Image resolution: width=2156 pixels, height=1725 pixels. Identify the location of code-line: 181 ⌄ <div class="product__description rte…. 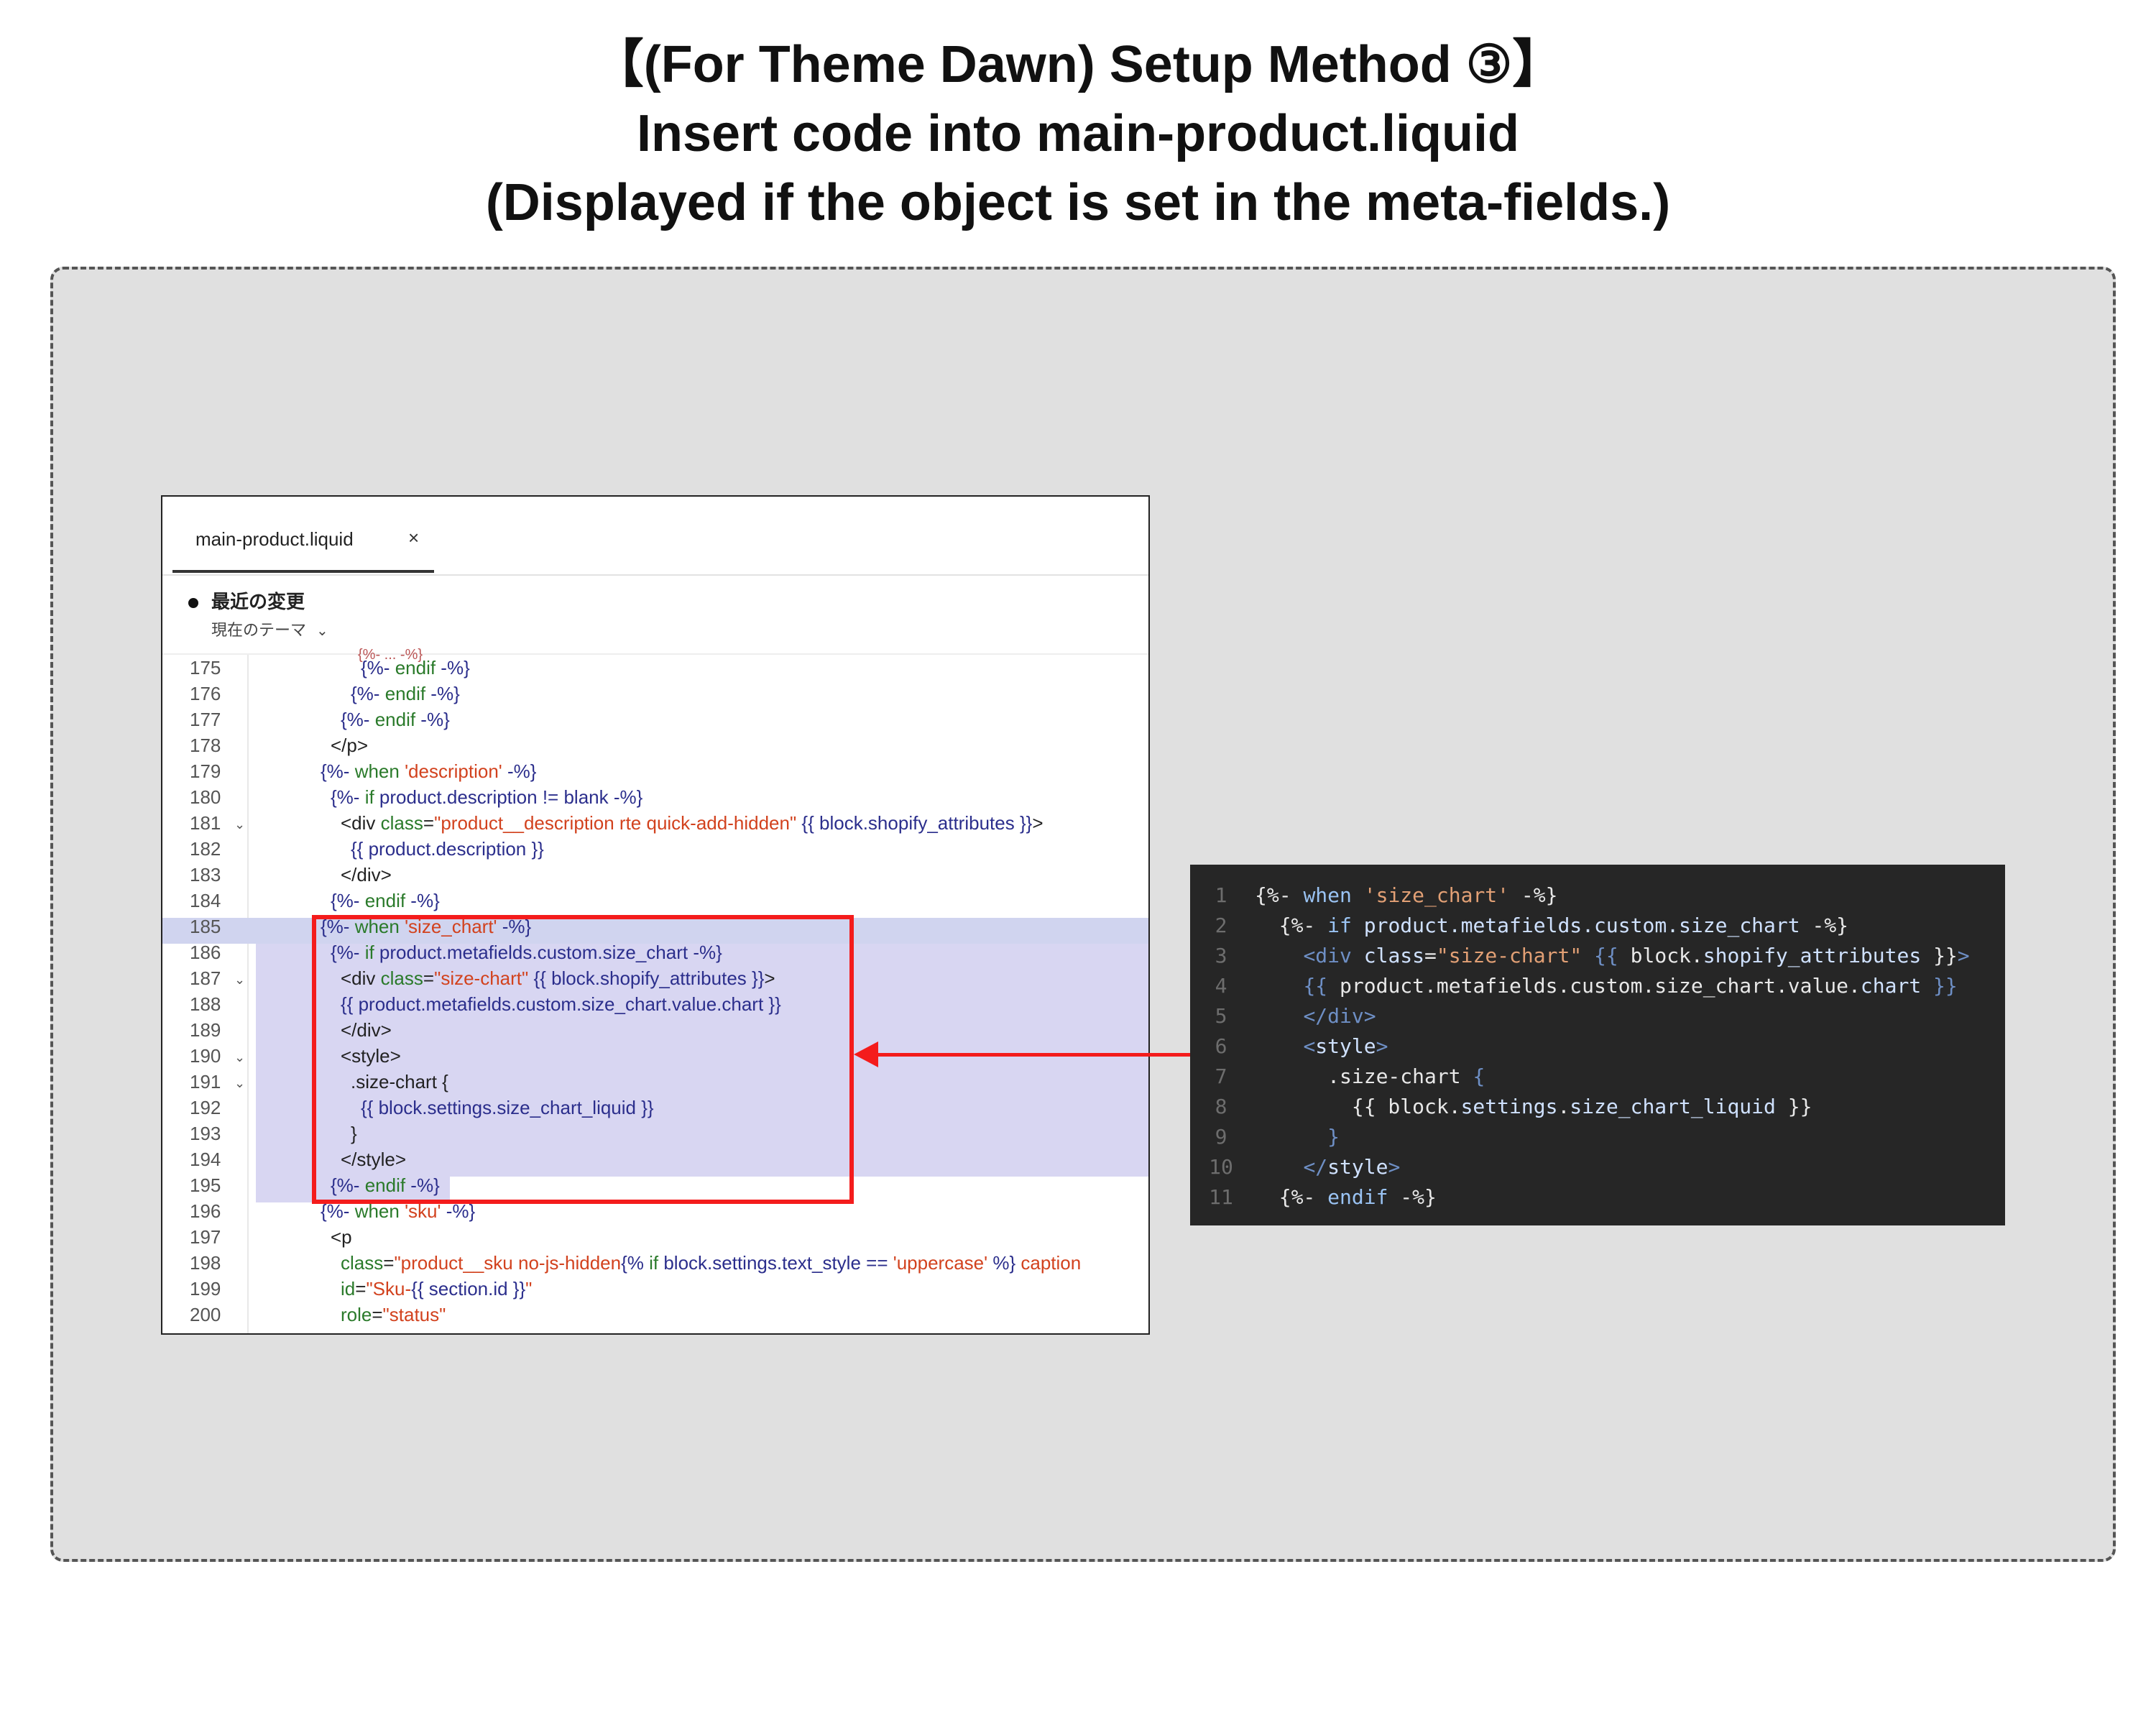
(655, 823).